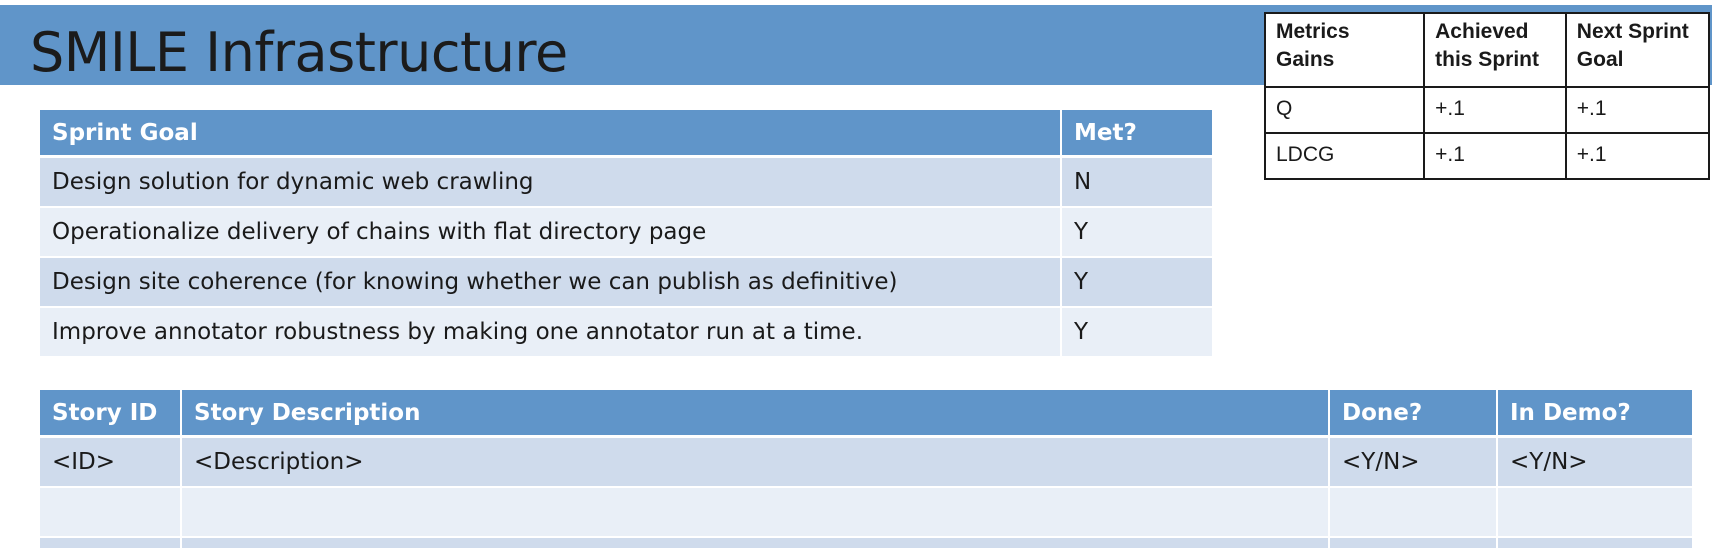 This screenshot has width=1725, height=557. I want to click on goals-header-row: Sprint Goal Met?, so click(626, 134).